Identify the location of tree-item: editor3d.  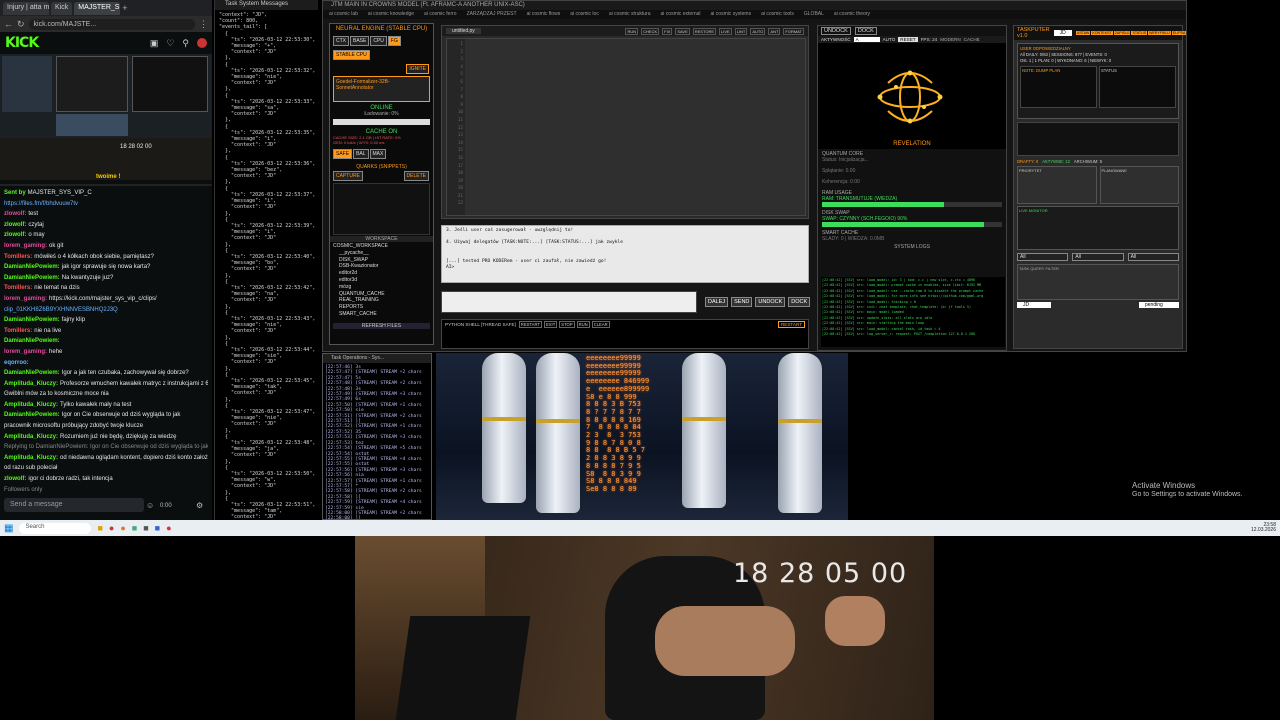
(381, 280).